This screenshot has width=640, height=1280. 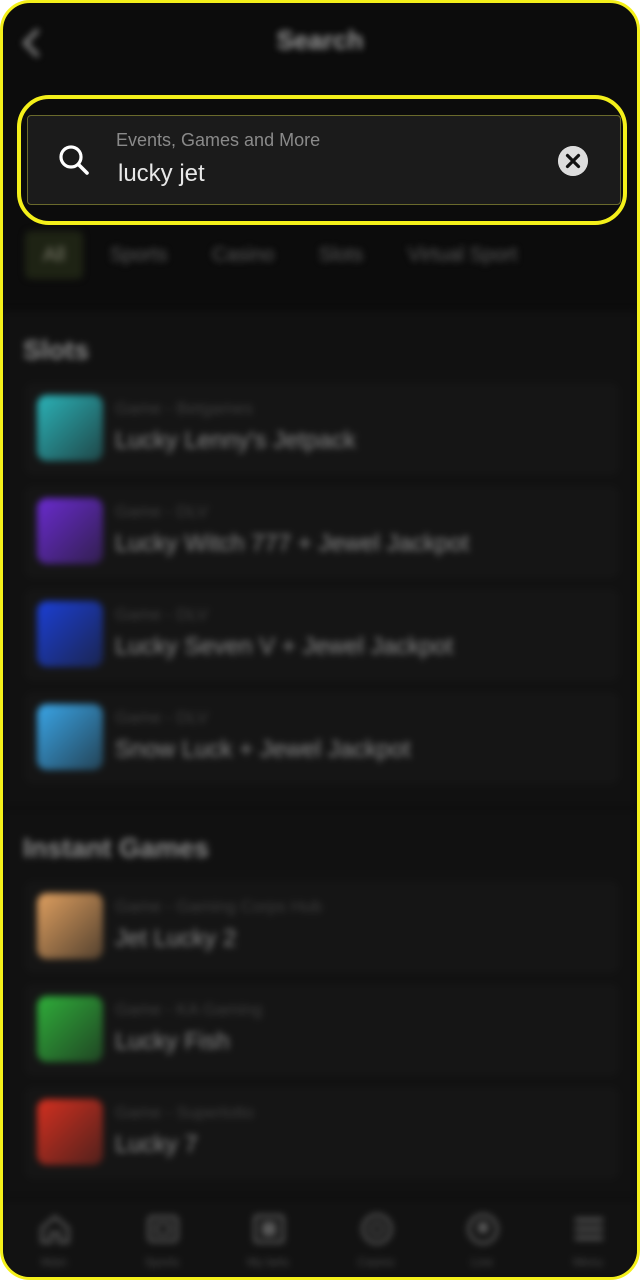 I want to click on game-title: Lucky Witch 777 + Jewel Jackpot, so click(x=292, y=543).